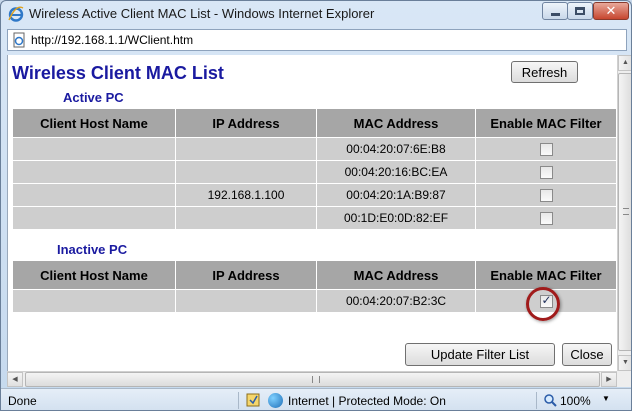 Image resolution: width=632 pixels, height=411 pixels. I want to click on page-icon, so click(19, 40).